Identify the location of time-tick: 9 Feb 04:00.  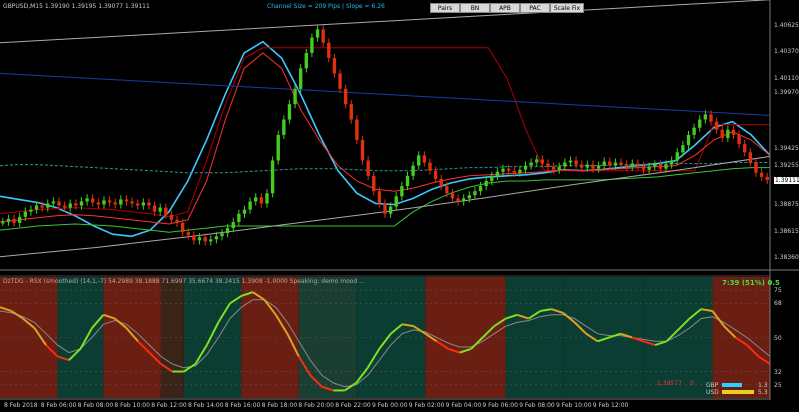
(463, 405).